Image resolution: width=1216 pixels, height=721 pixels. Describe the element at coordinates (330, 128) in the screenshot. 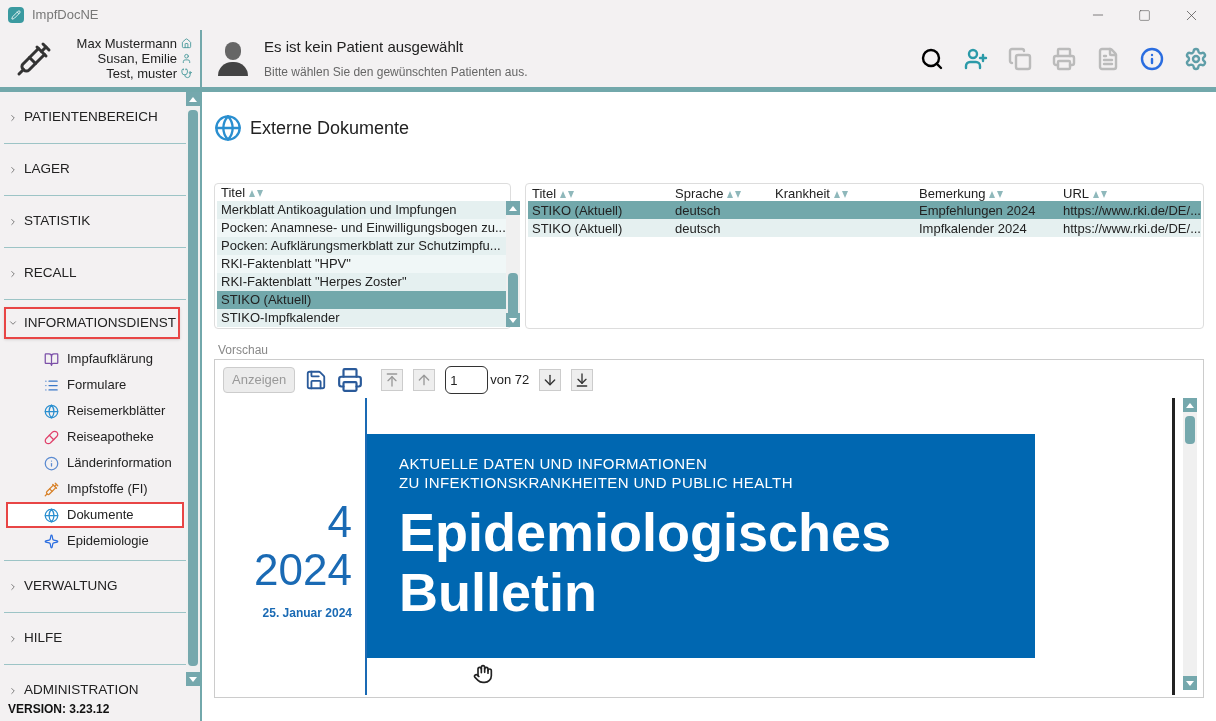

I see `page-title: Externe Dokumente` at that location.